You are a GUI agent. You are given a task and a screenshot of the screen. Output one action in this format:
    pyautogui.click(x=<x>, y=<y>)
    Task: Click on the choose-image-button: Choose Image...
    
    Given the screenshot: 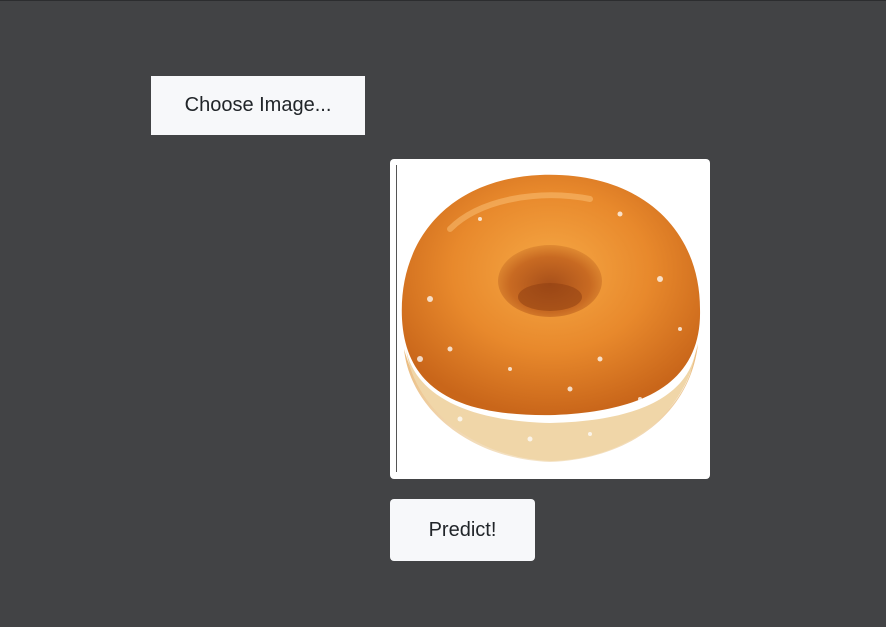 What is the action you would take?
    pyautogui.click(x=258, y=105)
    